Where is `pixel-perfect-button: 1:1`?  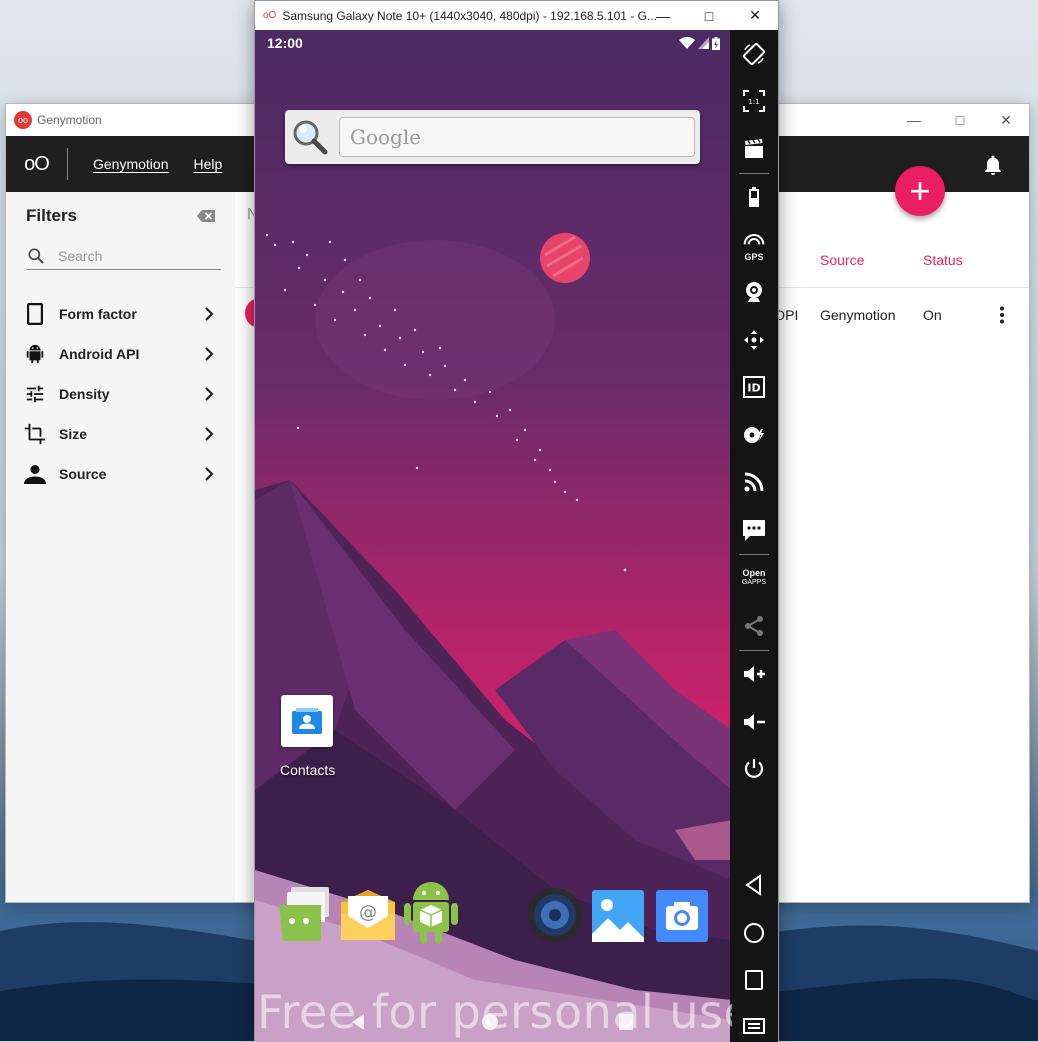 pixel-perfect-button: 1:1 is located at coordinates (754, 102).